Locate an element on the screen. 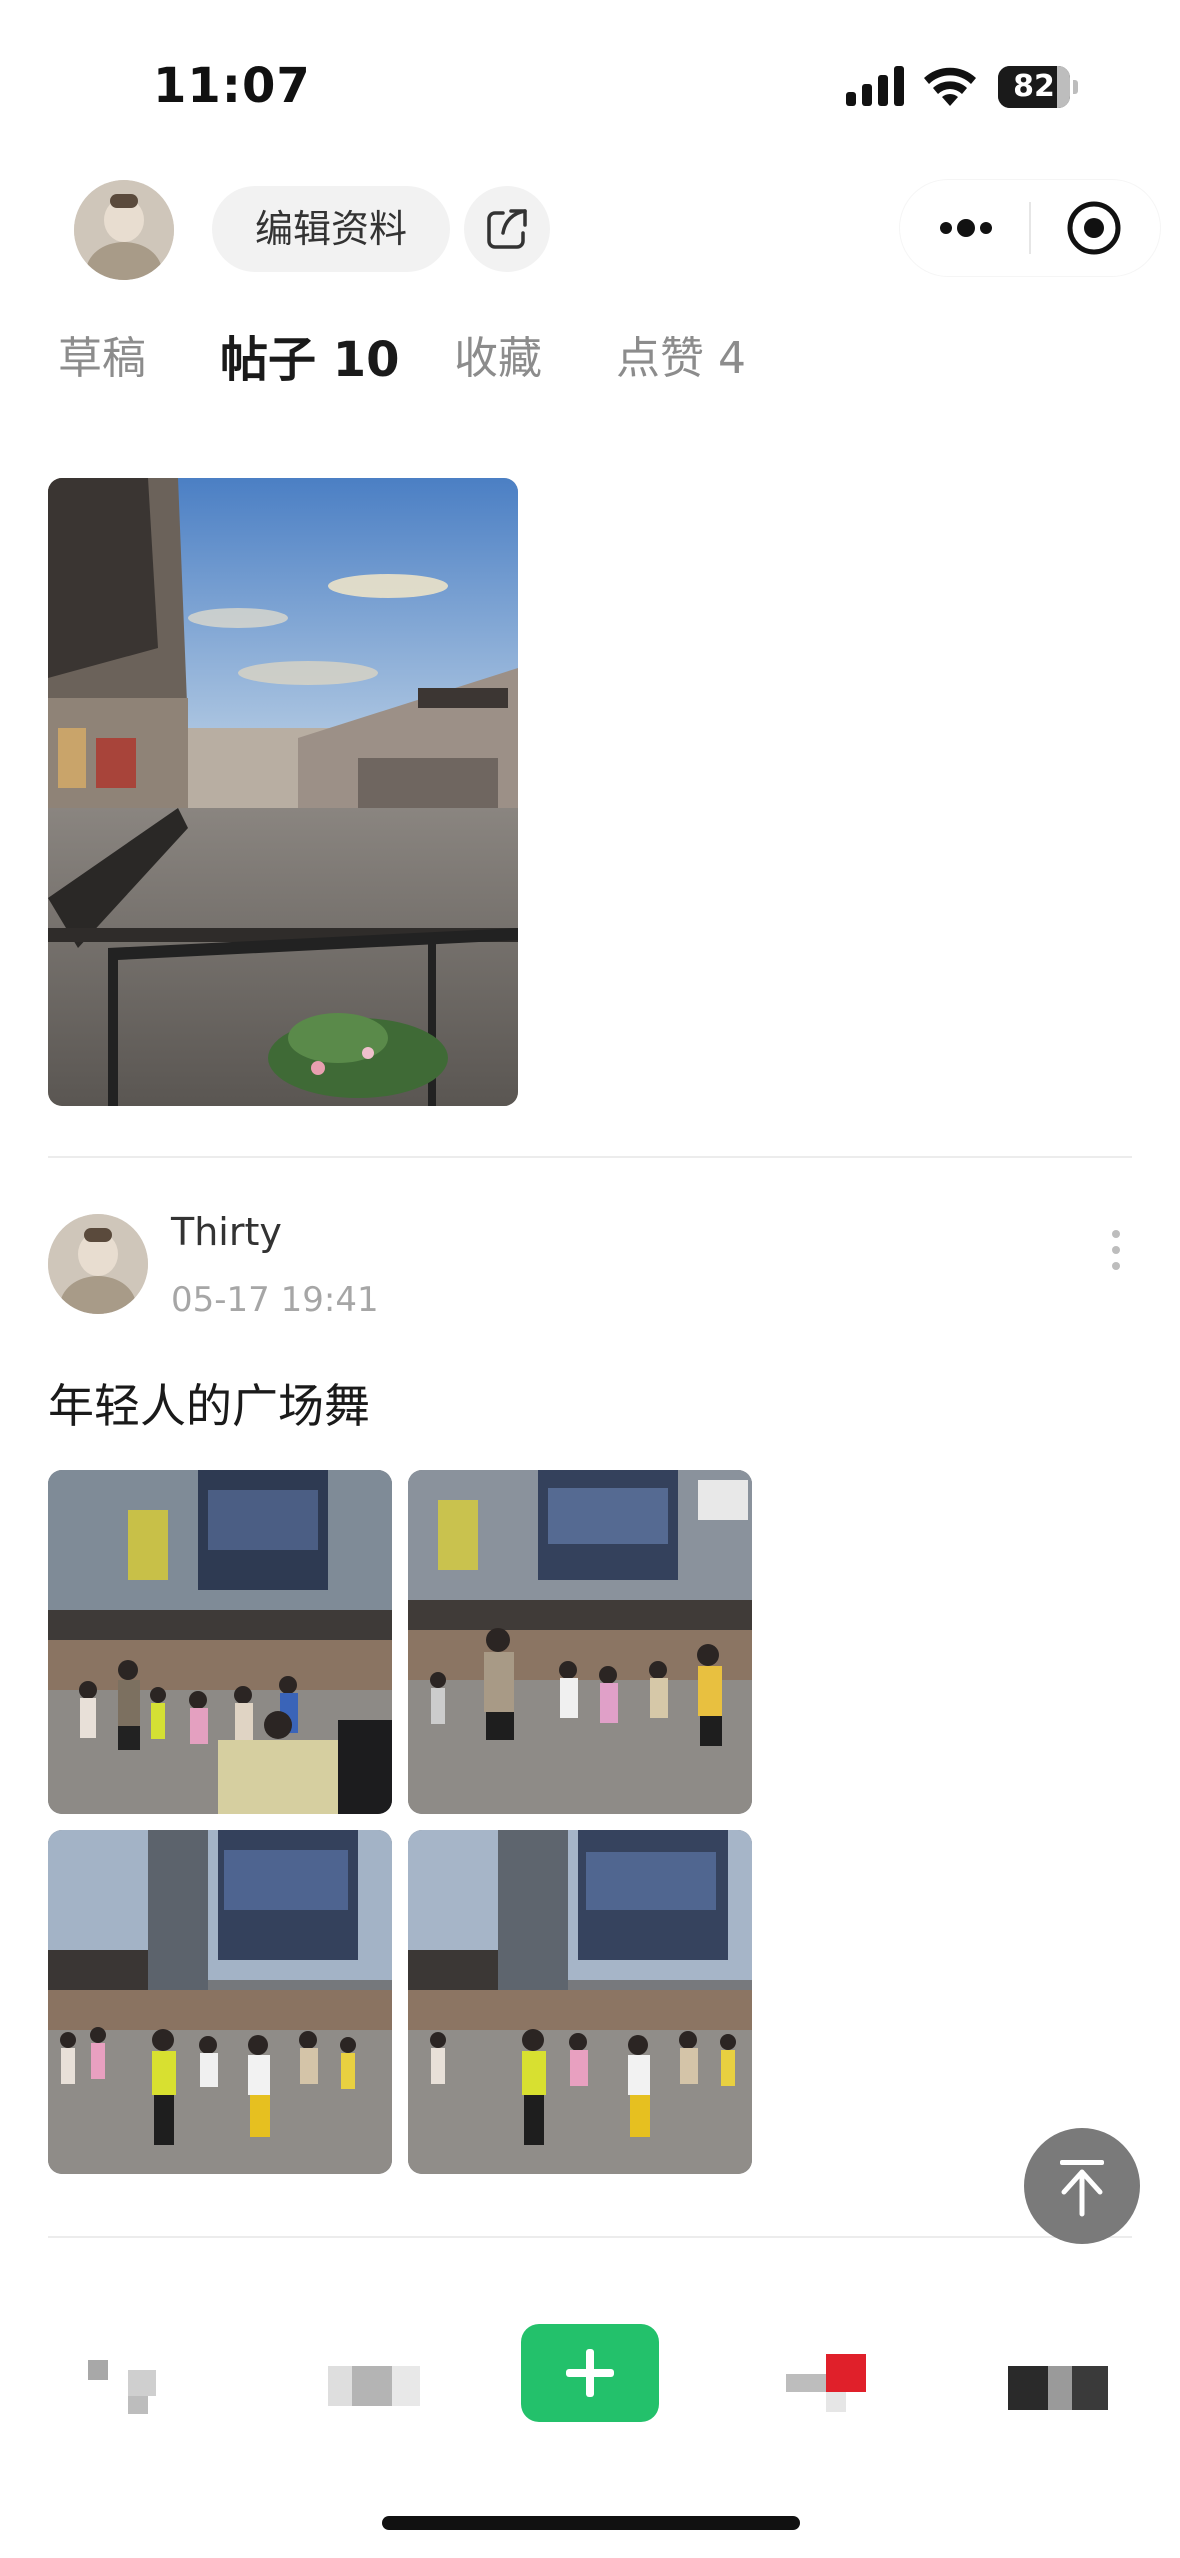 The height and width of the screenshot is (2558, 1180). edit-profile-button: 编辑资料 is located at coordinates (331, 229).